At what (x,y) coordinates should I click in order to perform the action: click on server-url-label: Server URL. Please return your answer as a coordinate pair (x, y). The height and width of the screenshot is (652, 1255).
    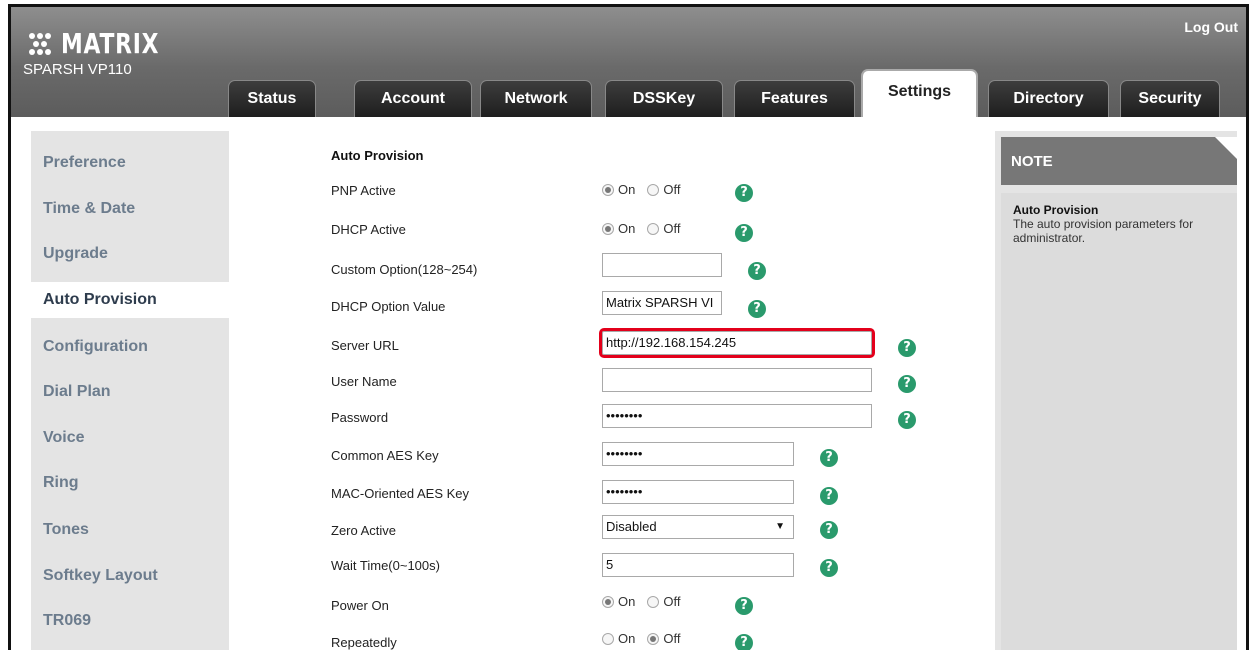
    Looking at the image, I should click on (365, 345).